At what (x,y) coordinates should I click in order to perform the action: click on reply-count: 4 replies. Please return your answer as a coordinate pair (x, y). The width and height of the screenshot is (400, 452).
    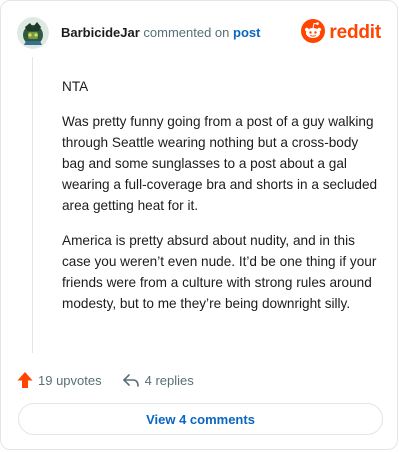
    Looking at the image, I should click on (169, 380).